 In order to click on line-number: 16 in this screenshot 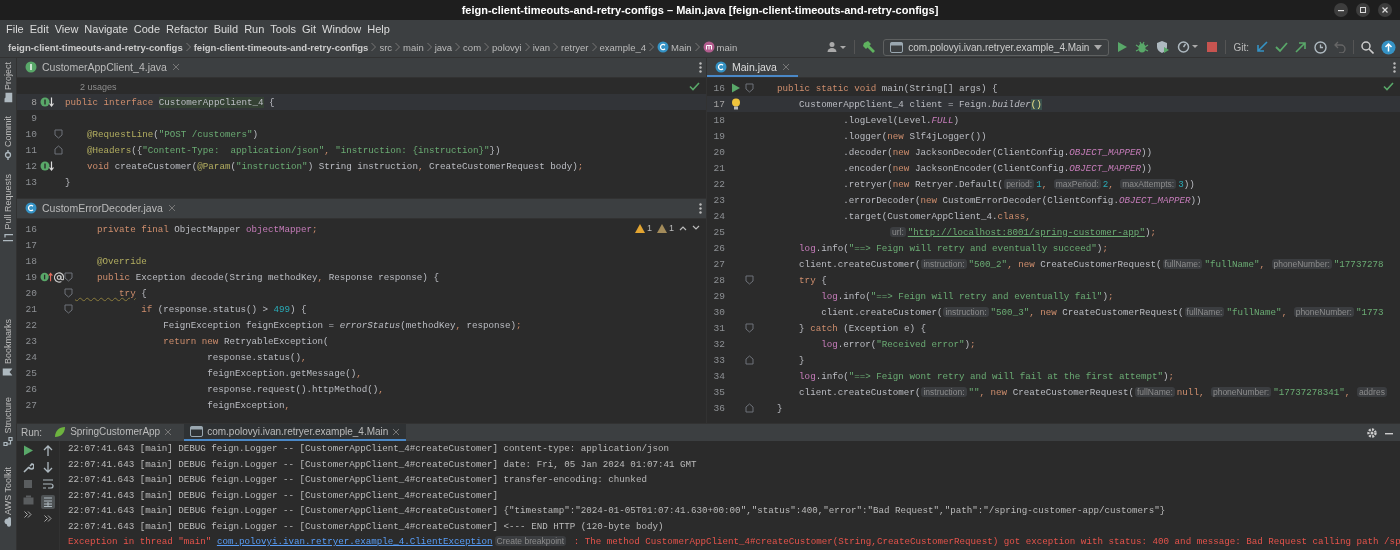, I will do `click(30, 229)`.